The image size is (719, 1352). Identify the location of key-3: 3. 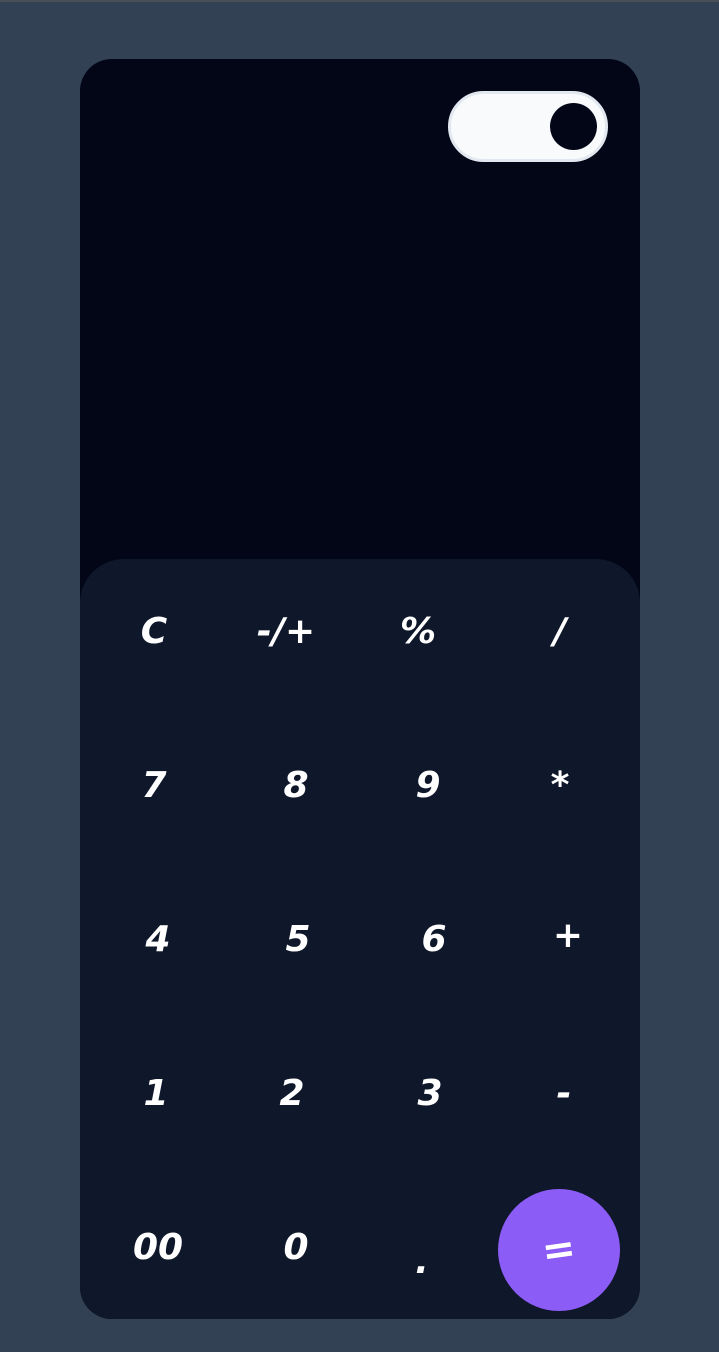
(430, 1093).